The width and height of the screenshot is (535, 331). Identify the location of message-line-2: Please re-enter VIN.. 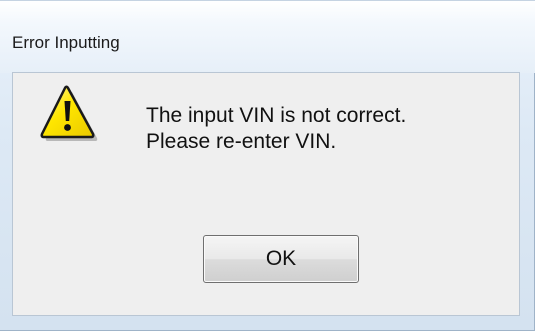
(241, 141).